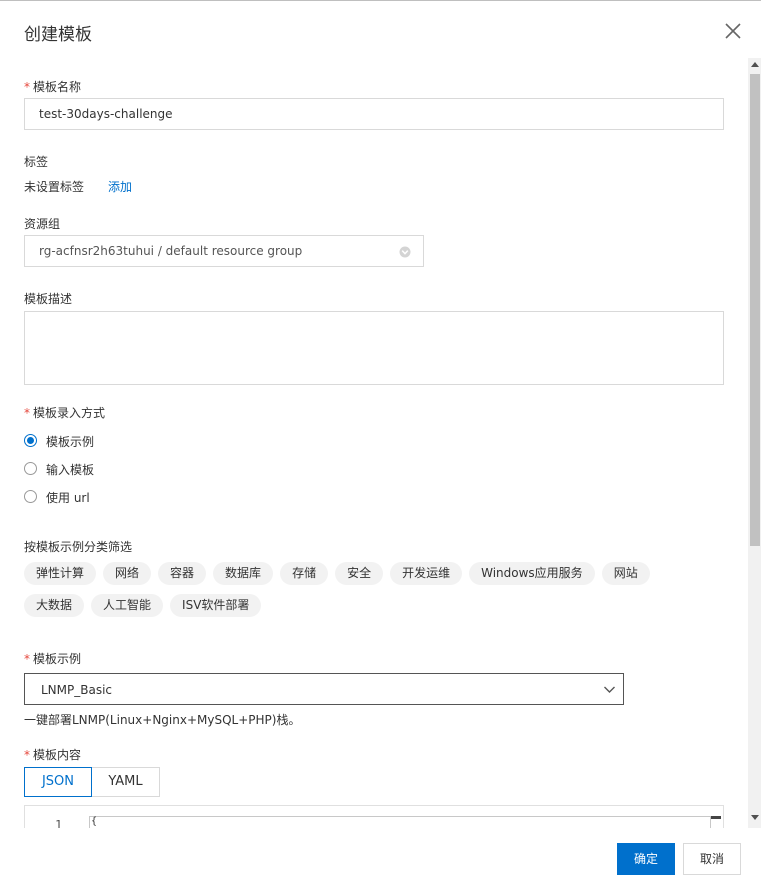  I want to click on tab-json: JSON, so click(58, 782).